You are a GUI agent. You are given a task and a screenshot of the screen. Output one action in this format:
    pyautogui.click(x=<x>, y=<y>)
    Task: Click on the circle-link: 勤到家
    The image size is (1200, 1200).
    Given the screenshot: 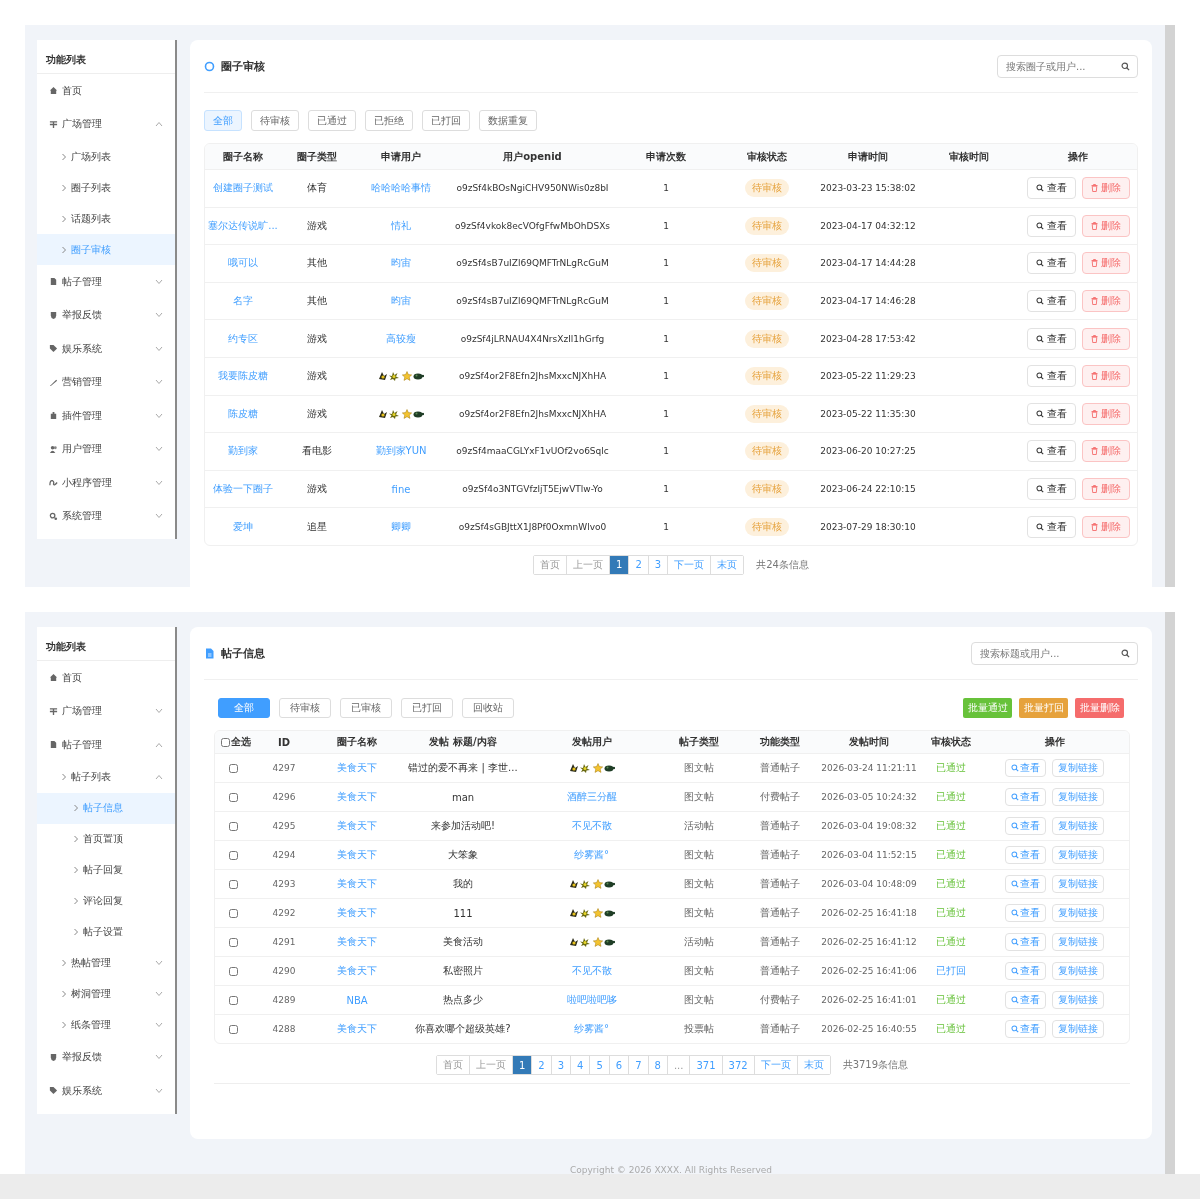 What is the action you would take?
    pyautogui.click(x=243, y=451)
    